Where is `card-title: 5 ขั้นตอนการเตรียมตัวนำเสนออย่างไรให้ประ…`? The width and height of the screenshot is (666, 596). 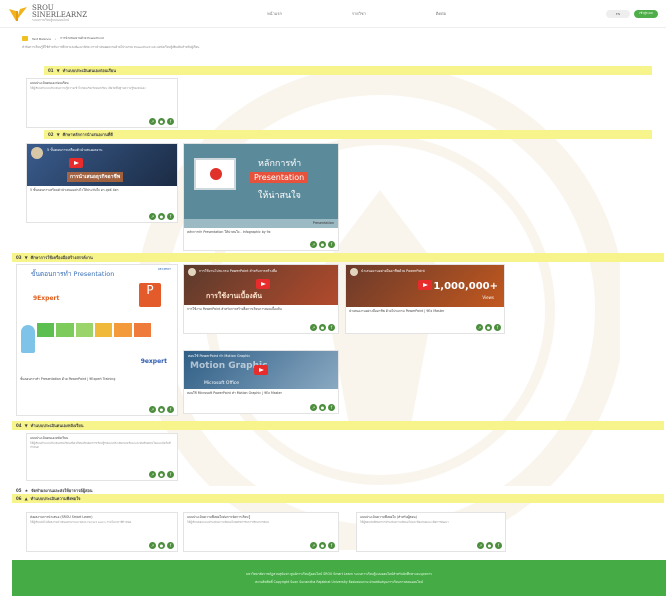 card-title: 5 ขั้นตอนการเตรียมตัวนำเสนออย่างไรให้ประ… is located at coordinates (74, 190).